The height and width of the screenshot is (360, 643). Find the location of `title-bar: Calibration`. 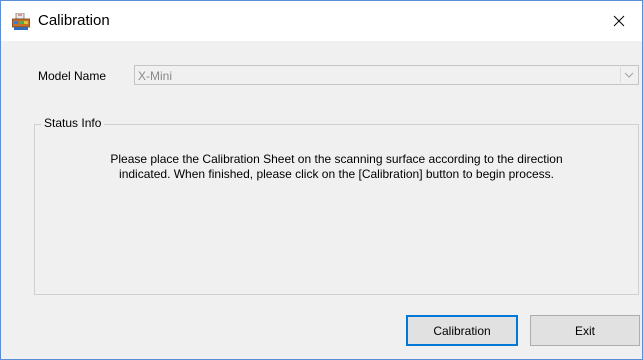

title-bar: Calibration is located at coordinates (321, 21).